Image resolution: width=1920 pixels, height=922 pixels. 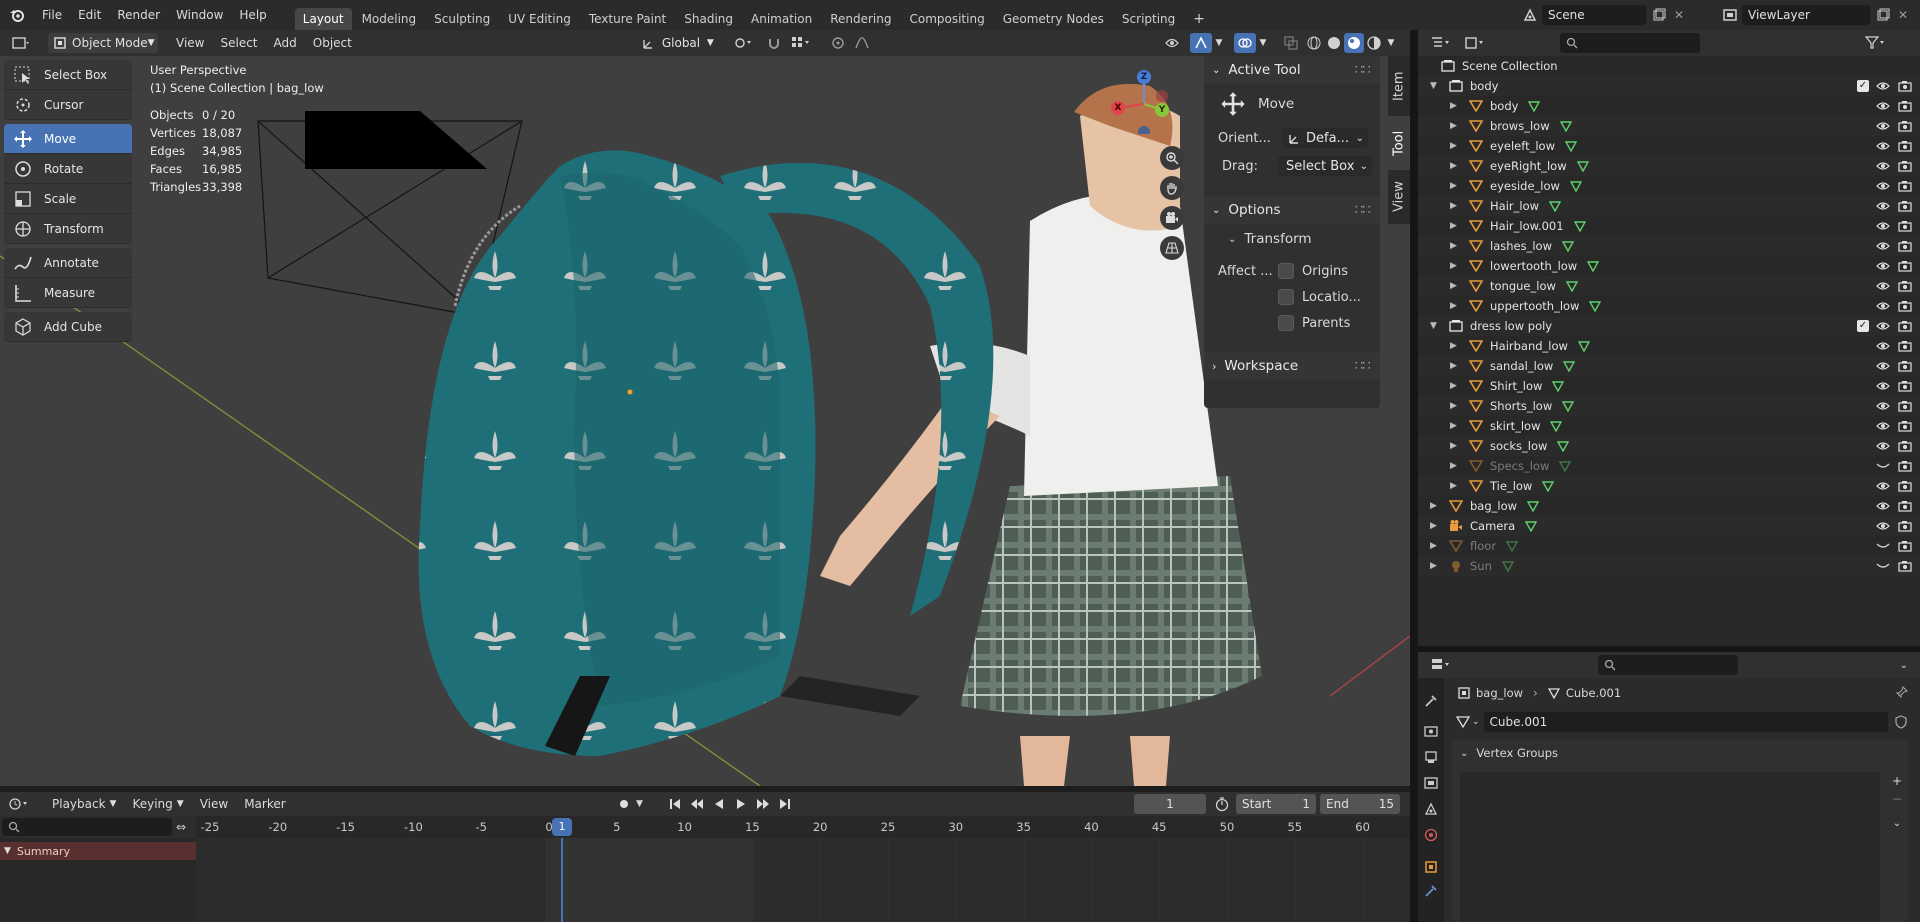 I want to click on perspective-toggle-icon, so click(x=1172, y=248).